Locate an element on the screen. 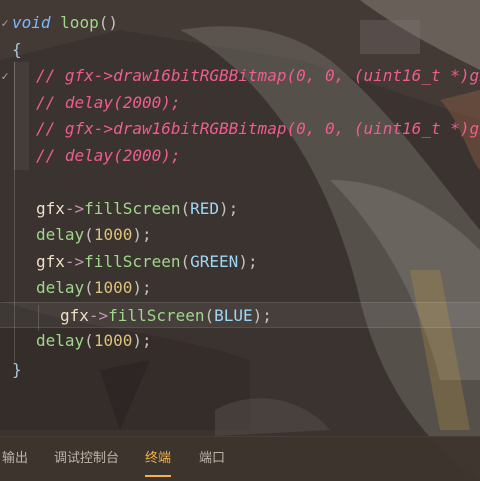 Image resolution: width=480 pixels, height=481 pixels. code-token: void is located at coordinates (31, 22).